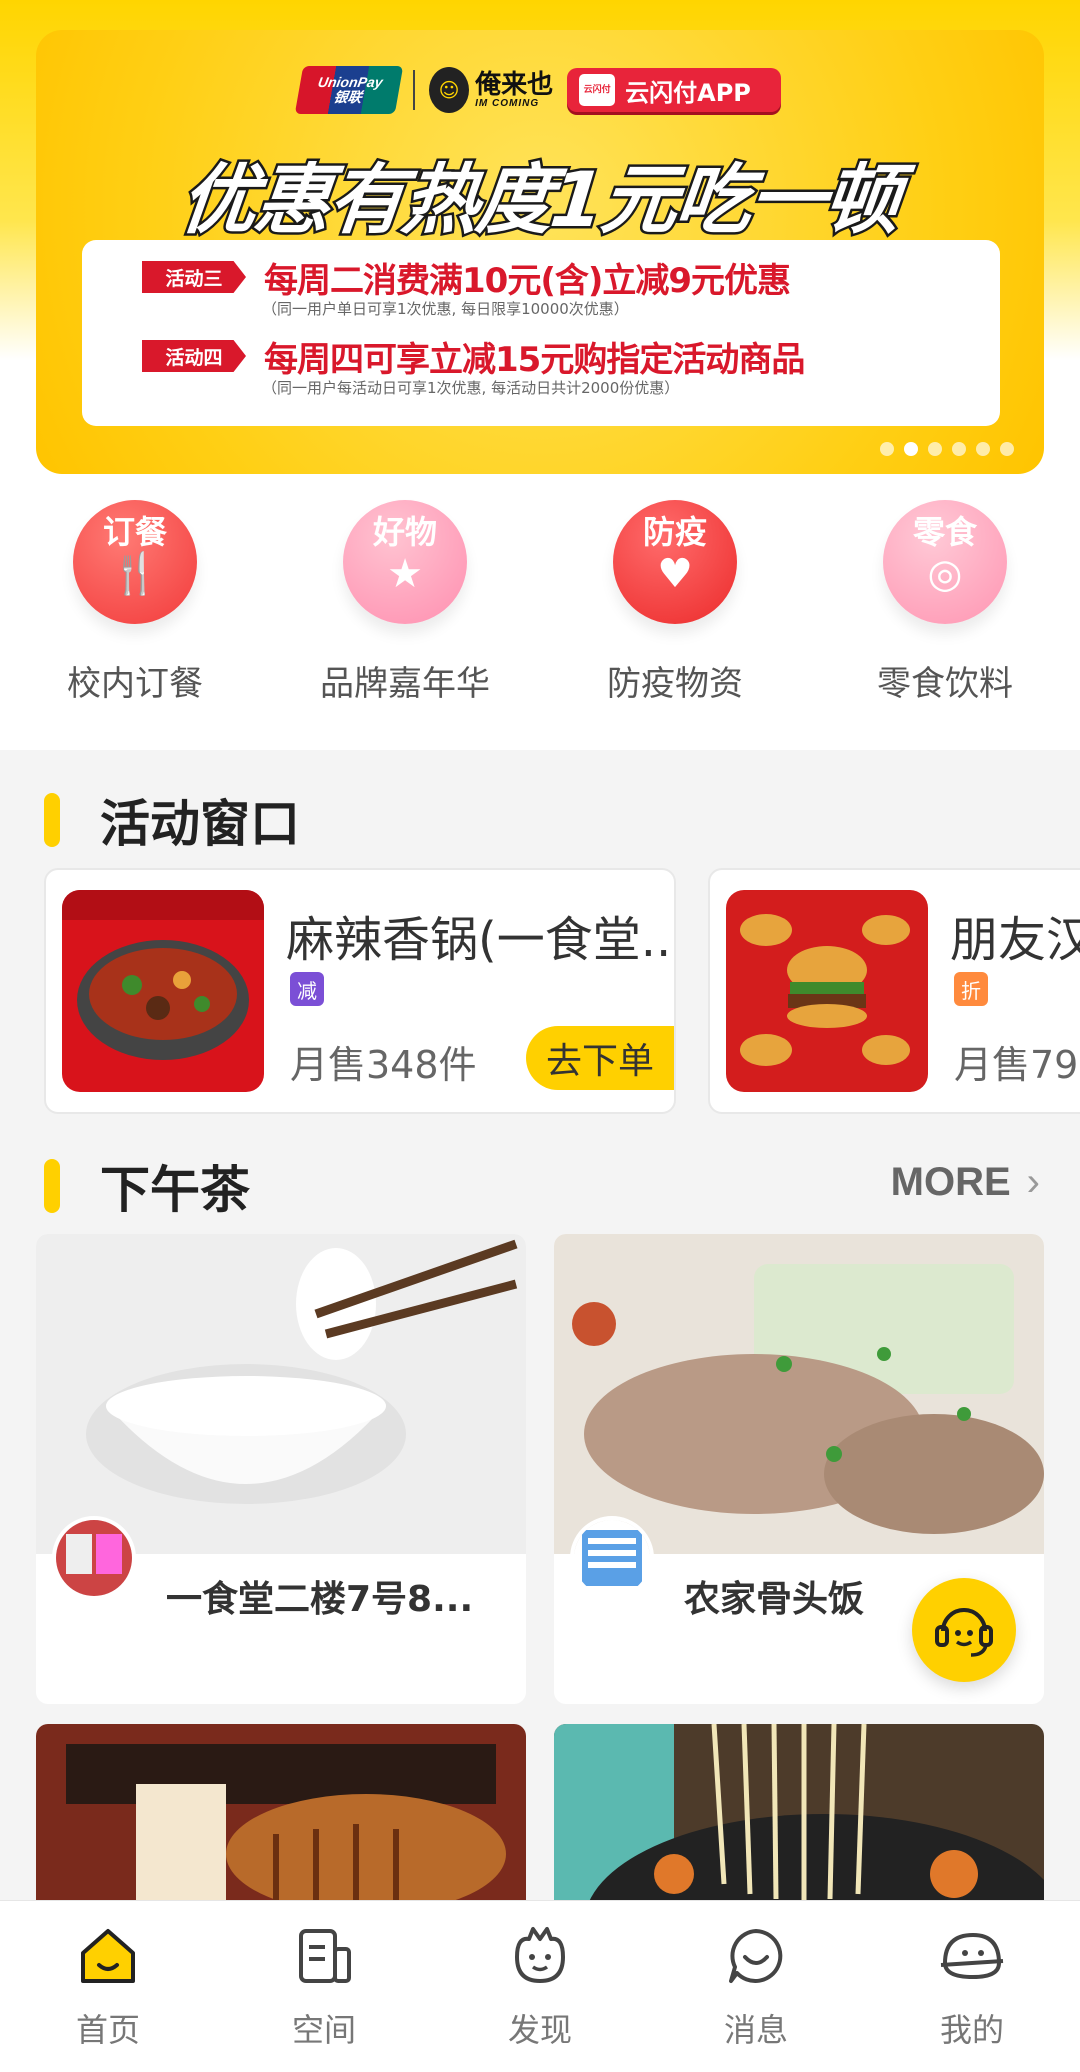 The width and height of the screenshot is (1080, 2072). Describe the element at coordinates (597, 90) in the screenshot. I see `ysf-mini-icon: 云闪付` at that location.